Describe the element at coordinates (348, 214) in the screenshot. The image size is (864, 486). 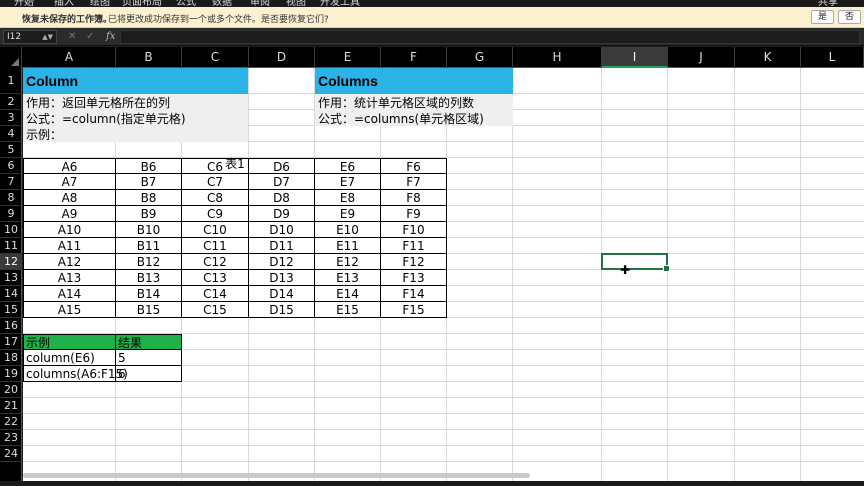
I see `table-cell: E9` at that location.